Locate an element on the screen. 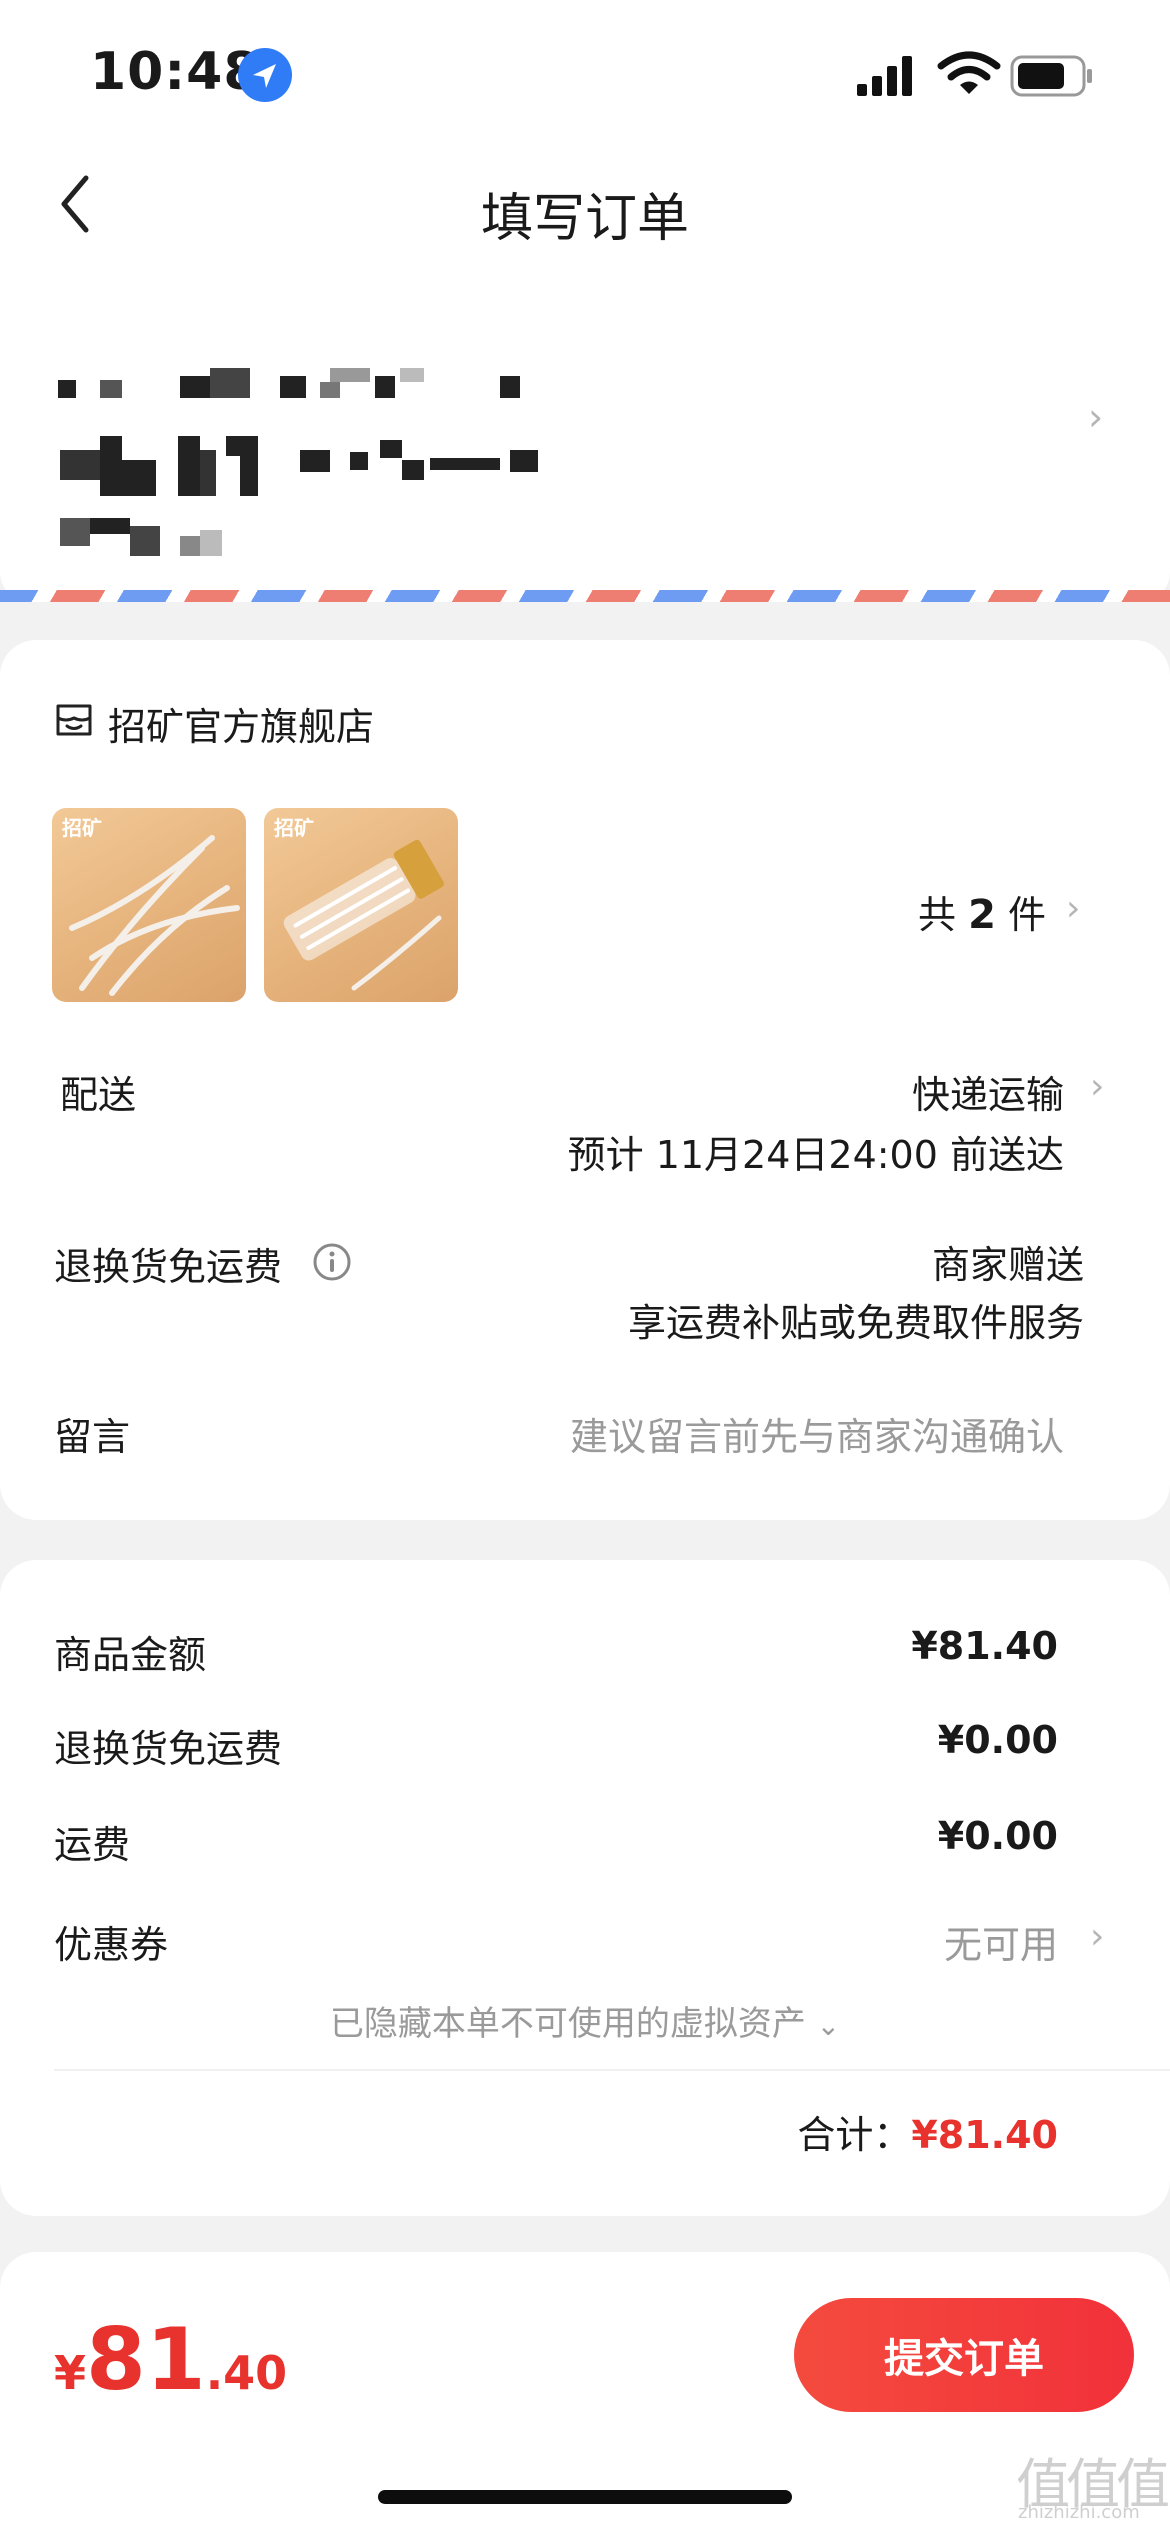 The image size is (1170, 2532). bottom-total-price: ¥81.40 is located at coordinates (170, 2360).